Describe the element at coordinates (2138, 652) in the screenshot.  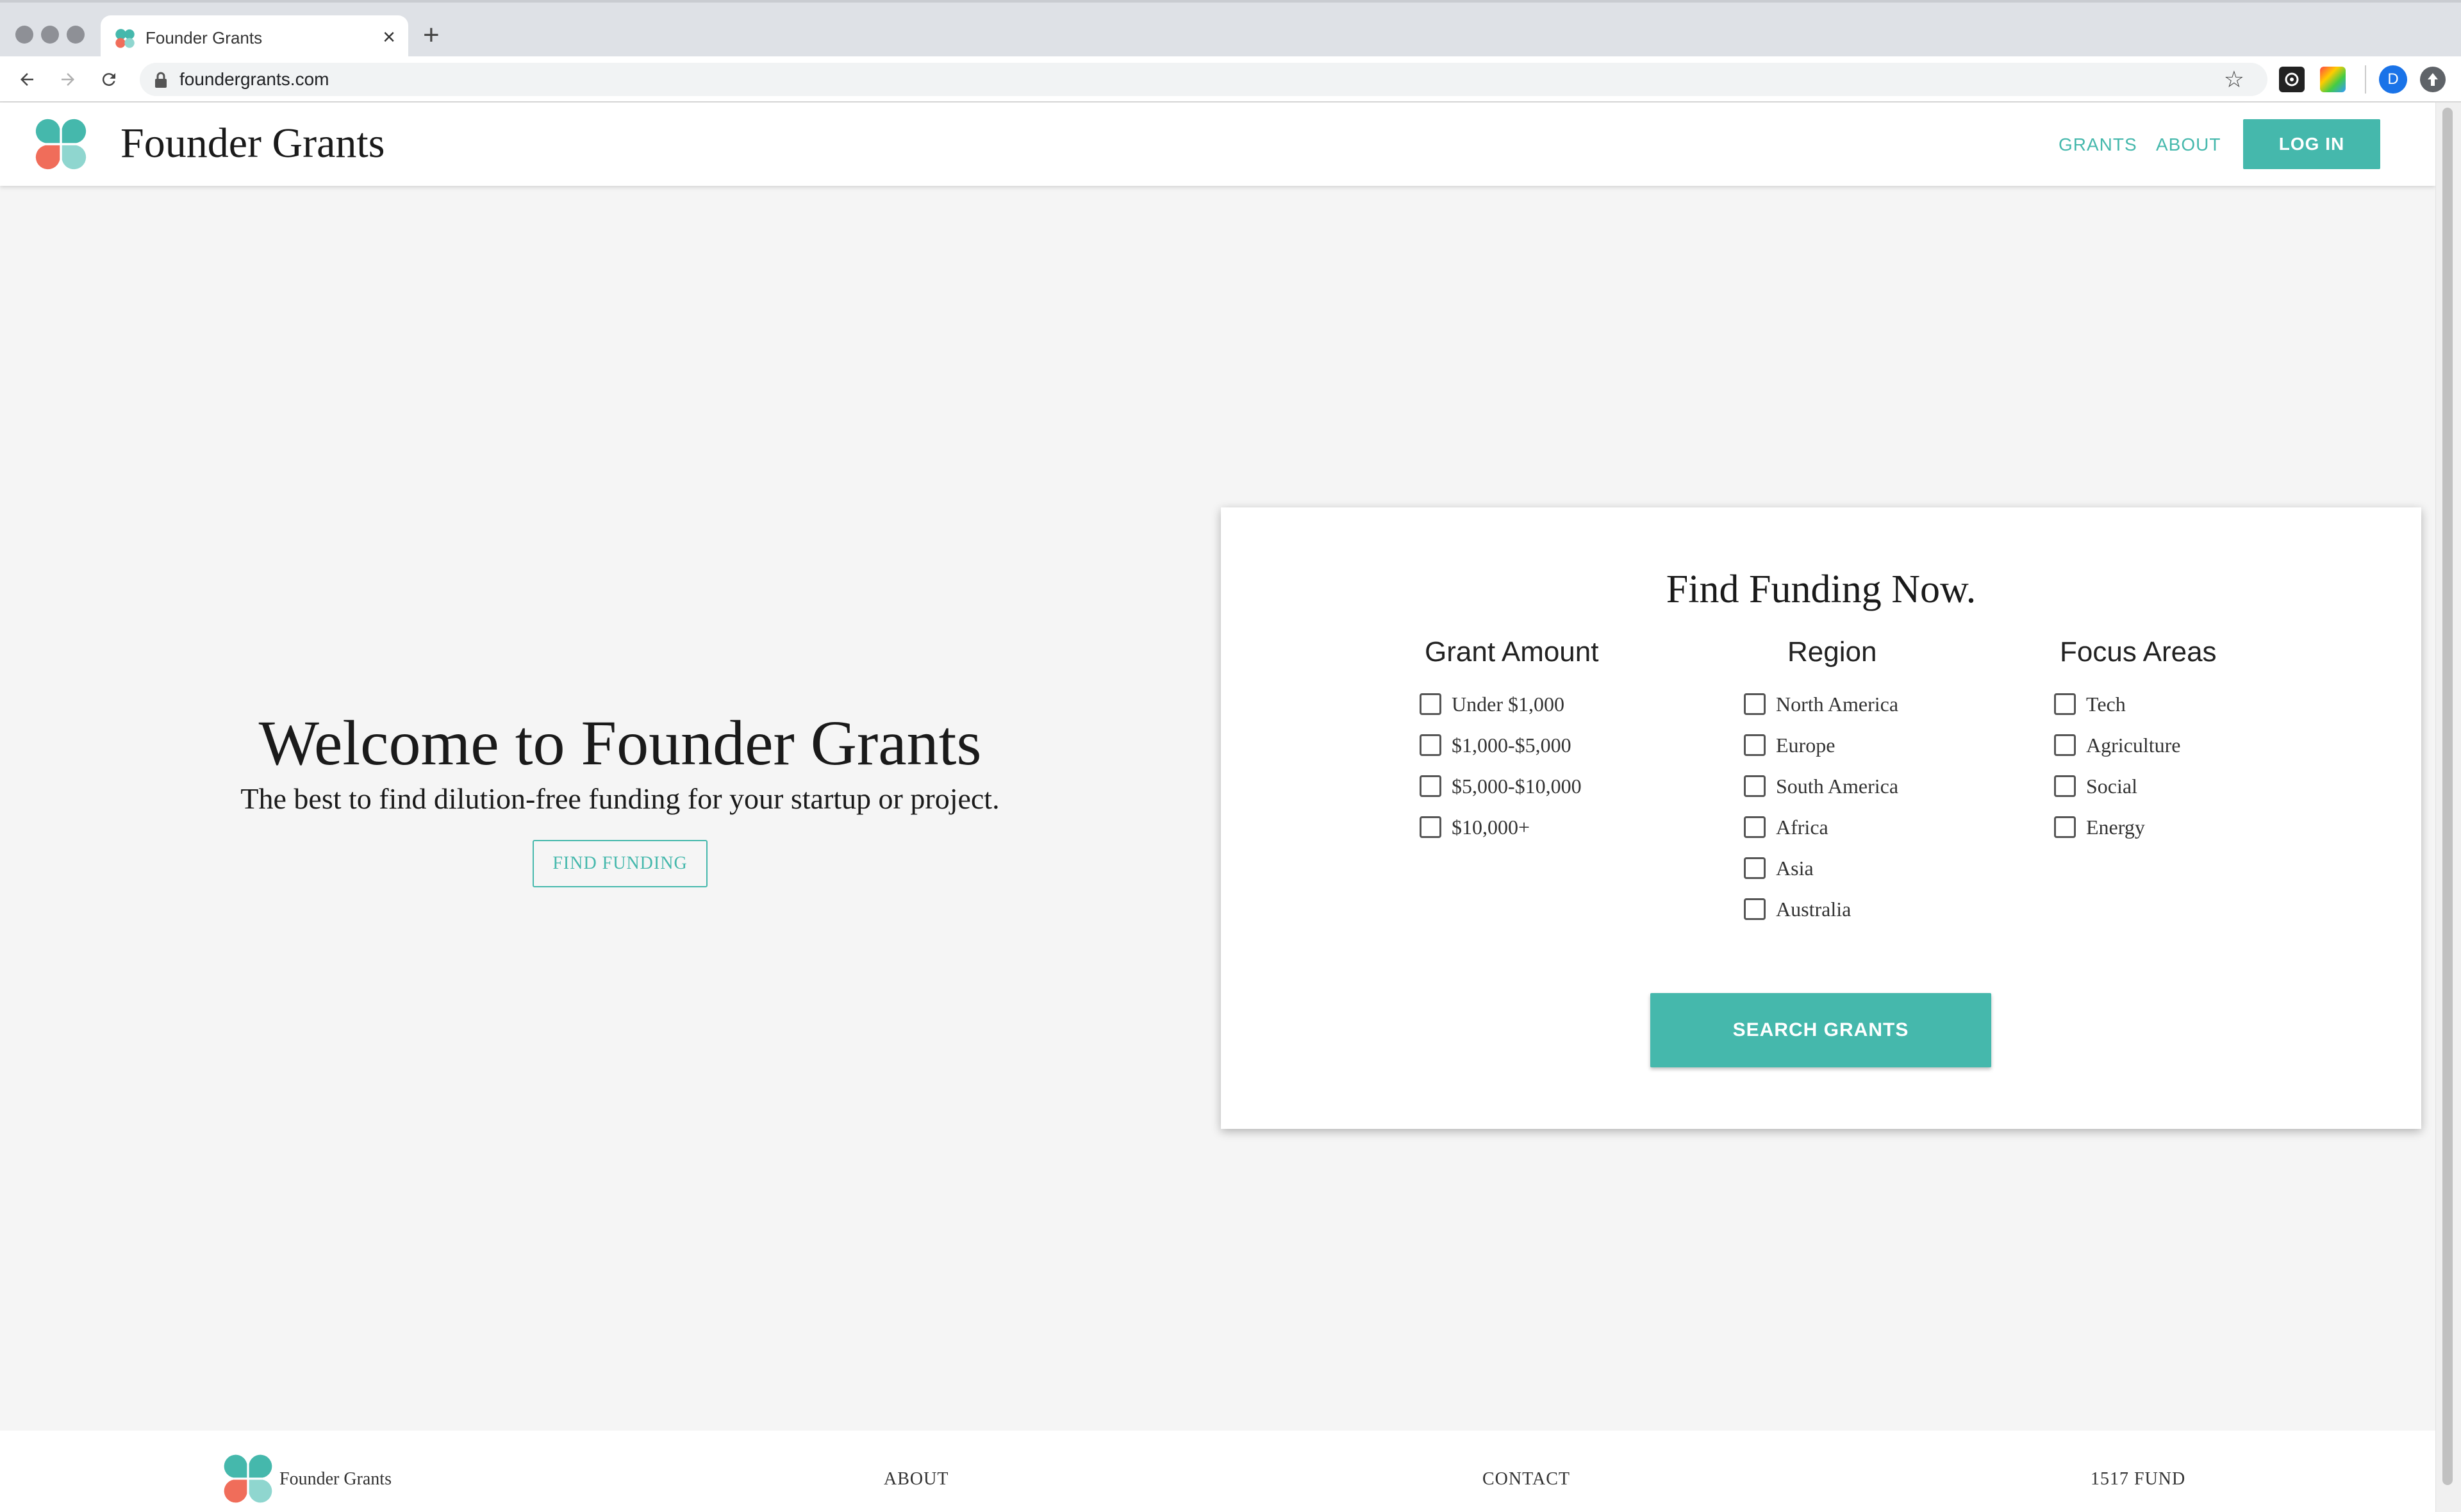
I see `focus-areas-heading: Focus Areas` at that location.